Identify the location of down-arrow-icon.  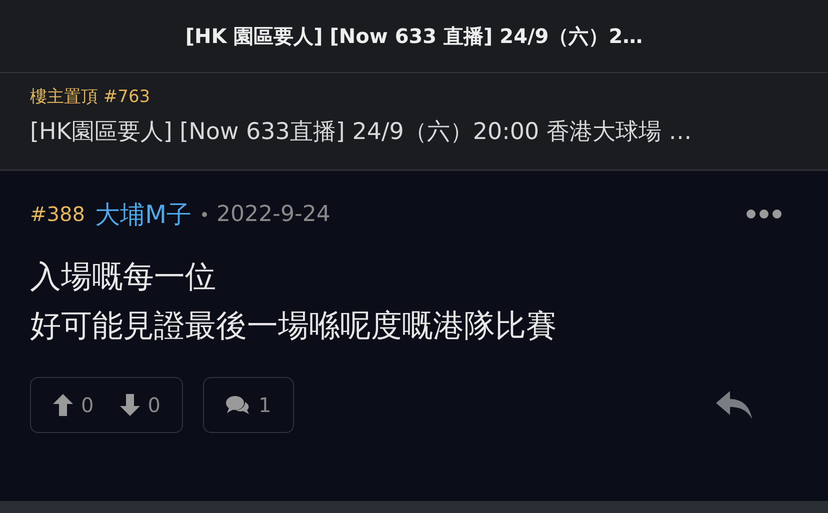
(130, 405).